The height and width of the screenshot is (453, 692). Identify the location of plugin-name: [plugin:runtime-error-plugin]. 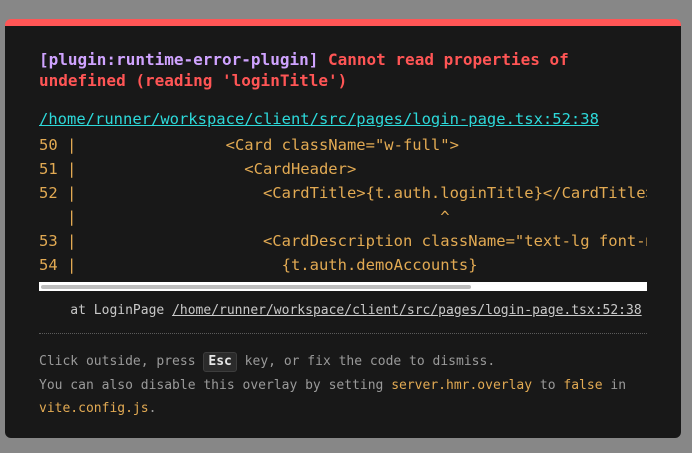
(179, 59).